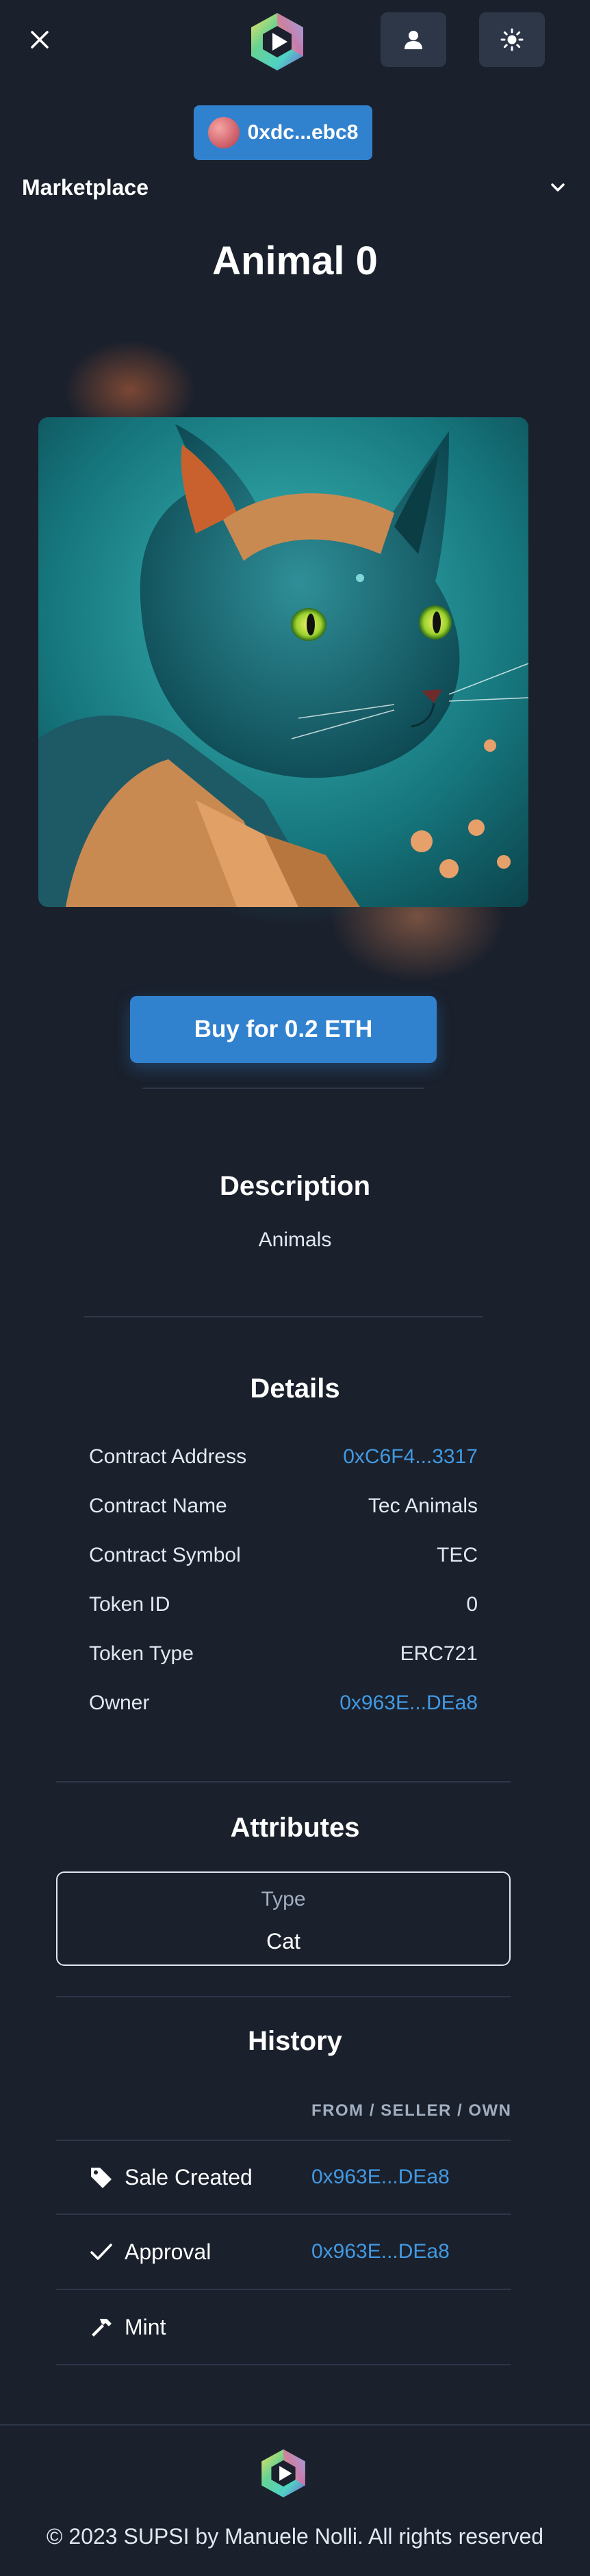 This screenshot has width=590, height=2576. What do you see at coordinates (283, 1654) in the screenshot?
I see `detail-row-token-type: Token Type ERC721` at bounding box center [283, 1654].